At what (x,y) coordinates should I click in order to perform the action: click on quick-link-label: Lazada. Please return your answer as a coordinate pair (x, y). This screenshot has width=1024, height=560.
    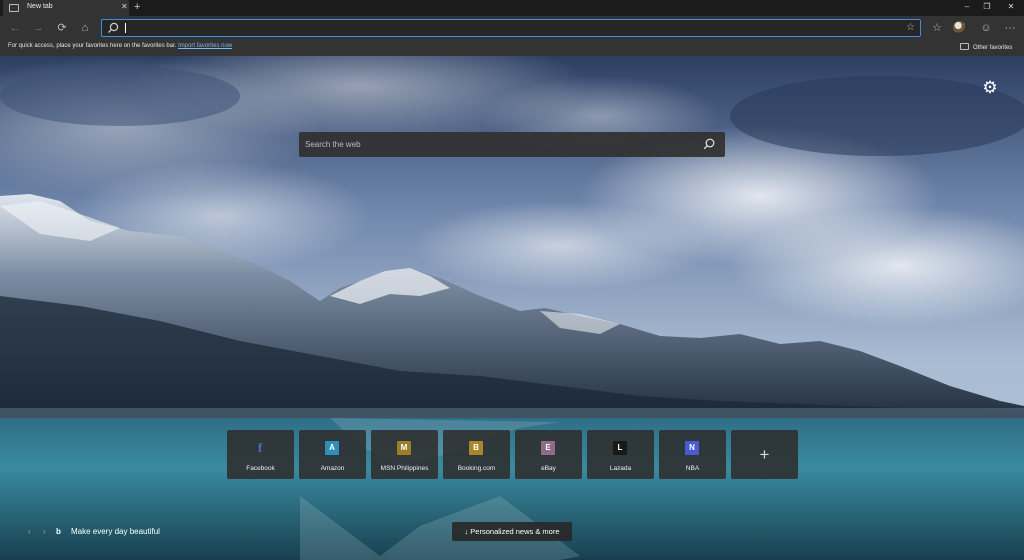
    Looking at the image, I should click on (620, 468).